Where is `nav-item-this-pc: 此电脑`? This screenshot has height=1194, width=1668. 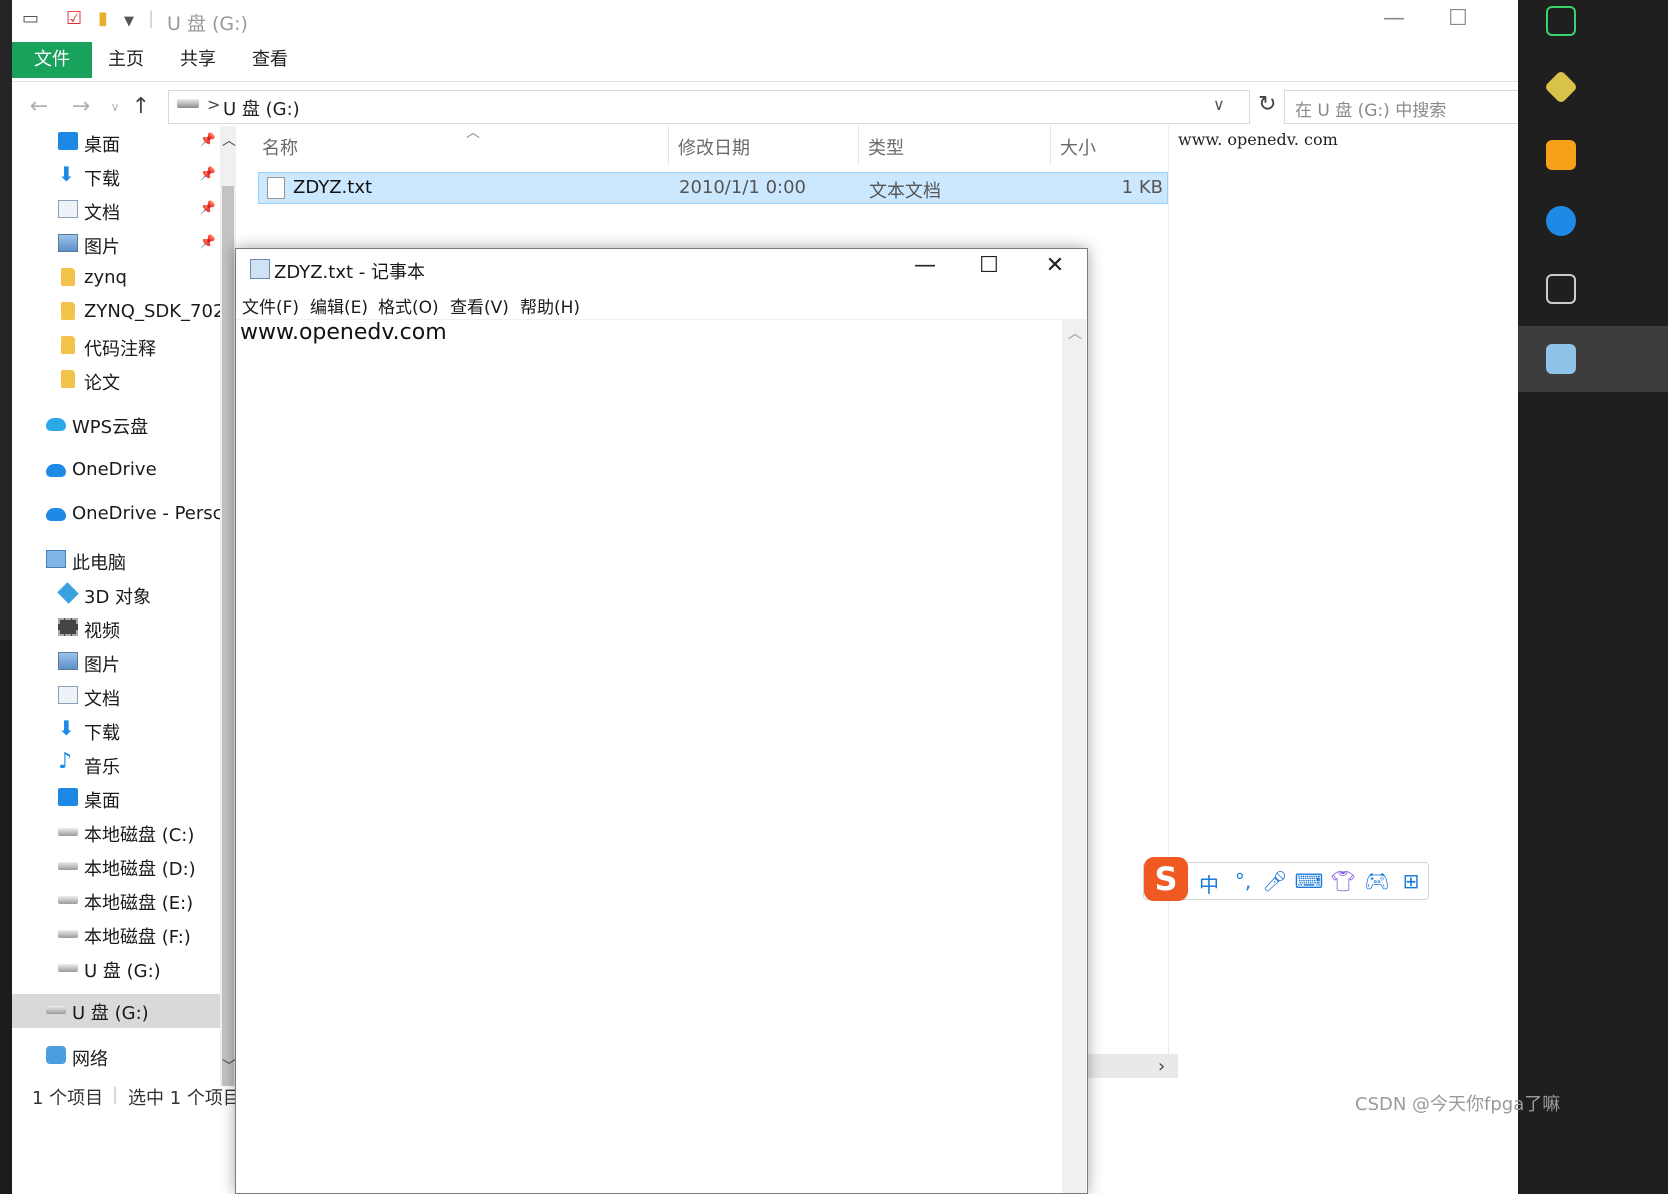 nav-item-this-pc: 此电脑 is located at coordinates (117, 561).